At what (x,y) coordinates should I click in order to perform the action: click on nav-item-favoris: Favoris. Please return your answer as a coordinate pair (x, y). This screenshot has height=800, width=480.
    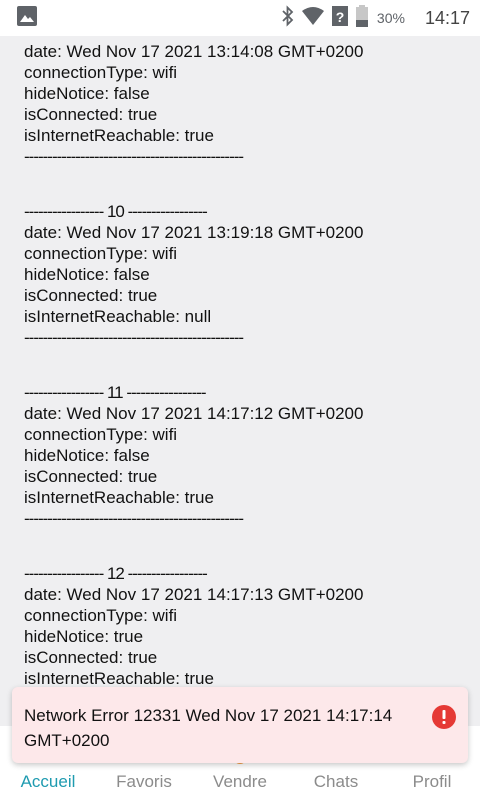
    Looking at the image, I should click on (144, 782).